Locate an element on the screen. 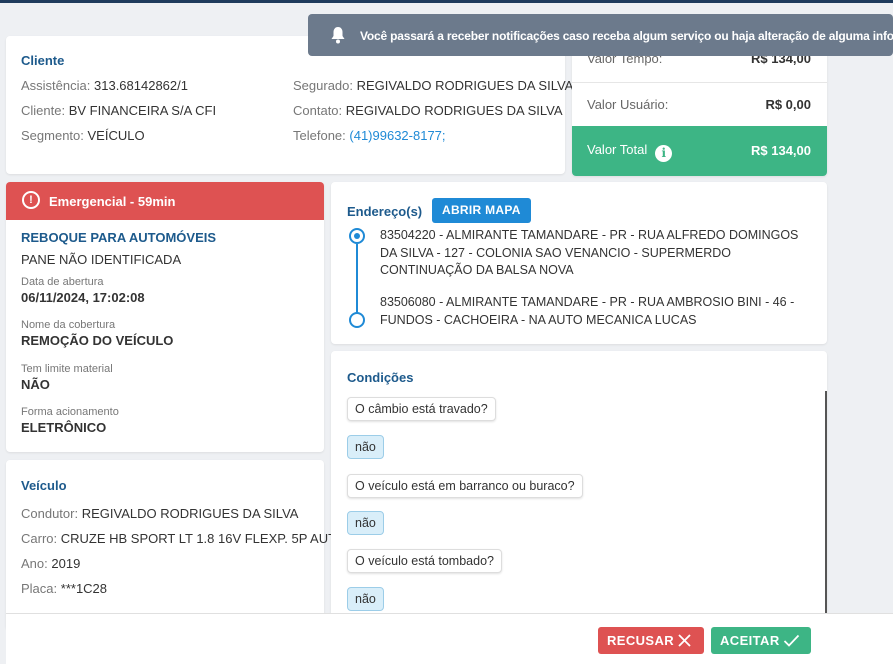 The image size is (893, 664). bell-icon is located at coordinates (338, 35).